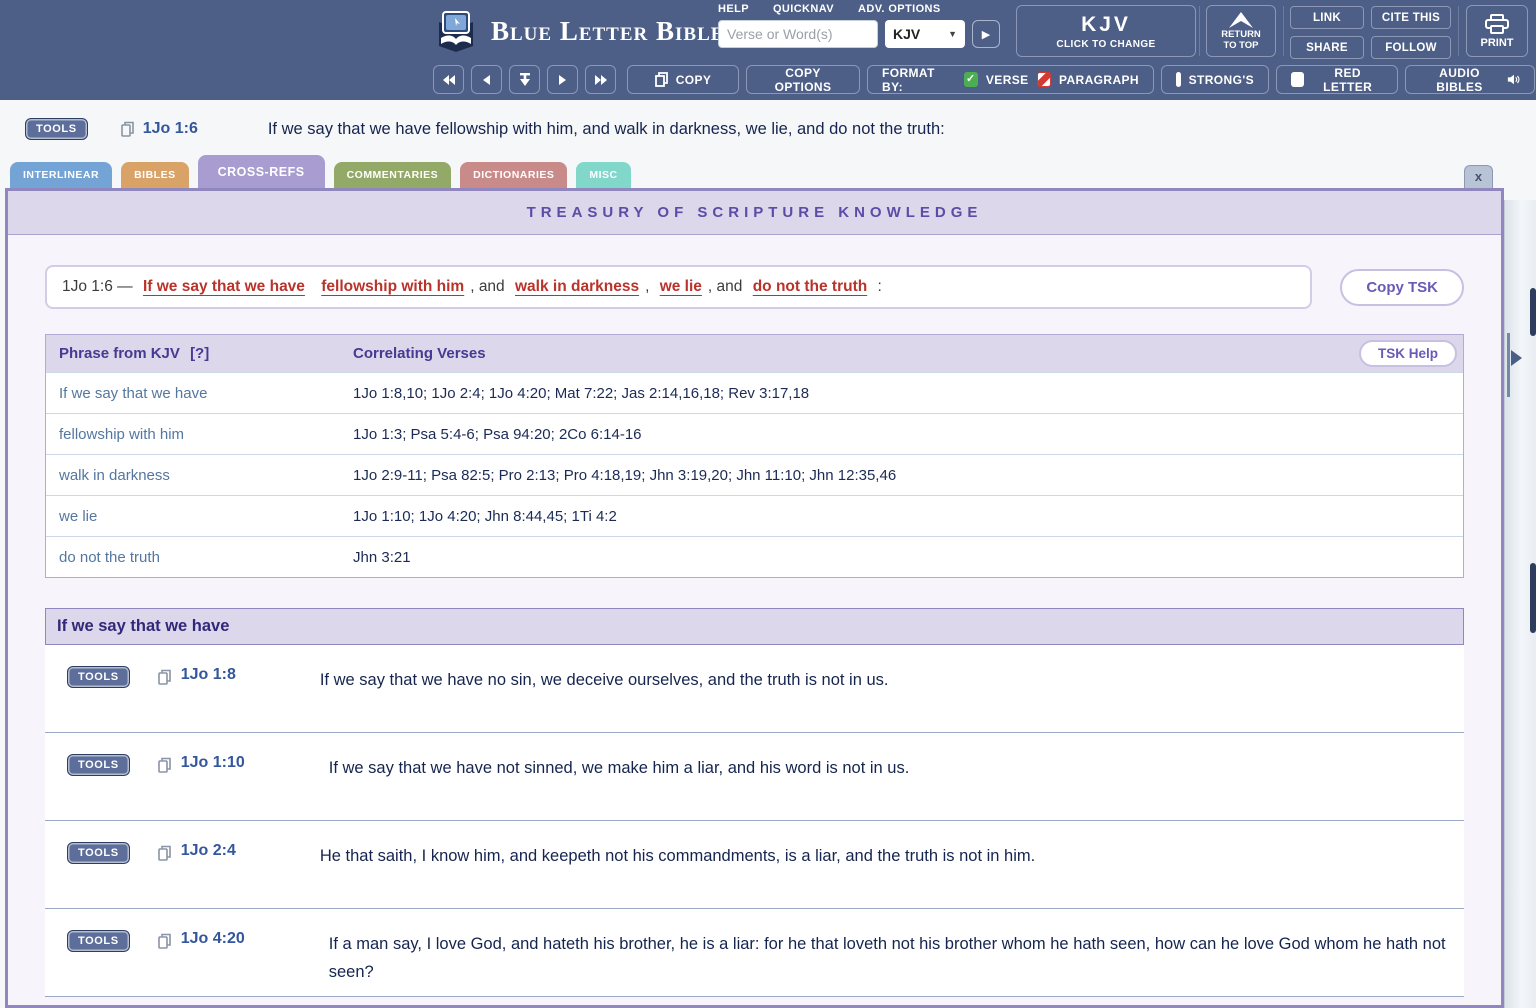  Describe the element at coordinates (810, 286) in the screenshot. I see `phrase-link-5: do not the truth` at that location.